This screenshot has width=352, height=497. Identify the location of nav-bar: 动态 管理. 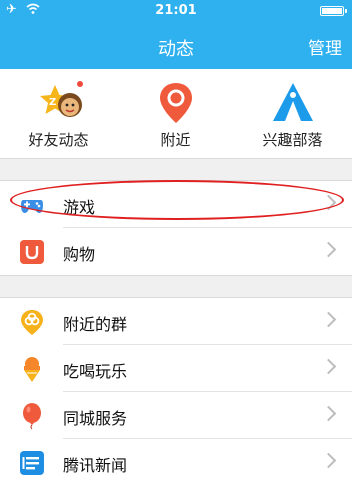
(176, 45).